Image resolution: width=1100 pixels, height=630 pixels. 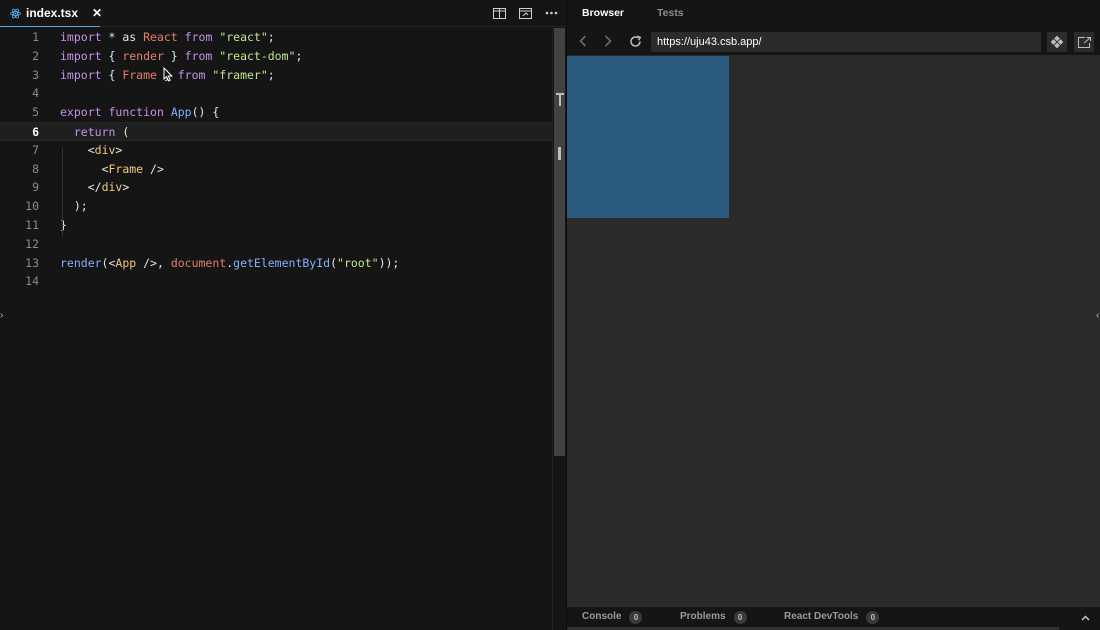 I want to click on line-content: return (, so click(x=94, y=132).